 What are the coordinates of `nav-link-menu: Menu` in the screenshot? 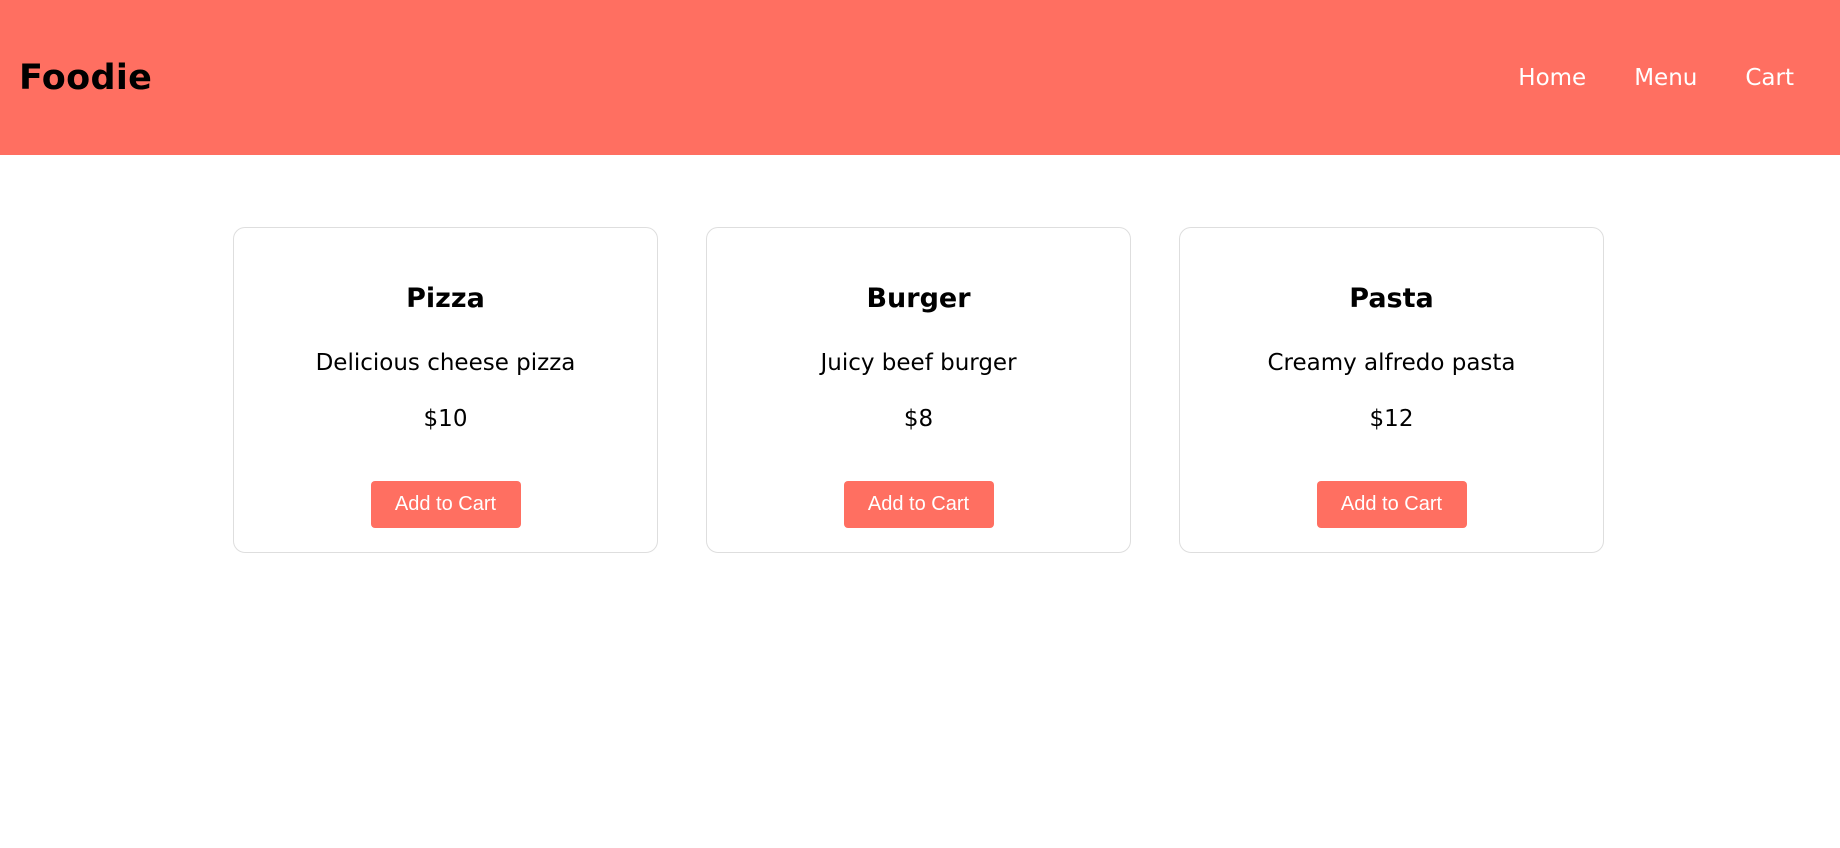 It's located at (1665, 78).